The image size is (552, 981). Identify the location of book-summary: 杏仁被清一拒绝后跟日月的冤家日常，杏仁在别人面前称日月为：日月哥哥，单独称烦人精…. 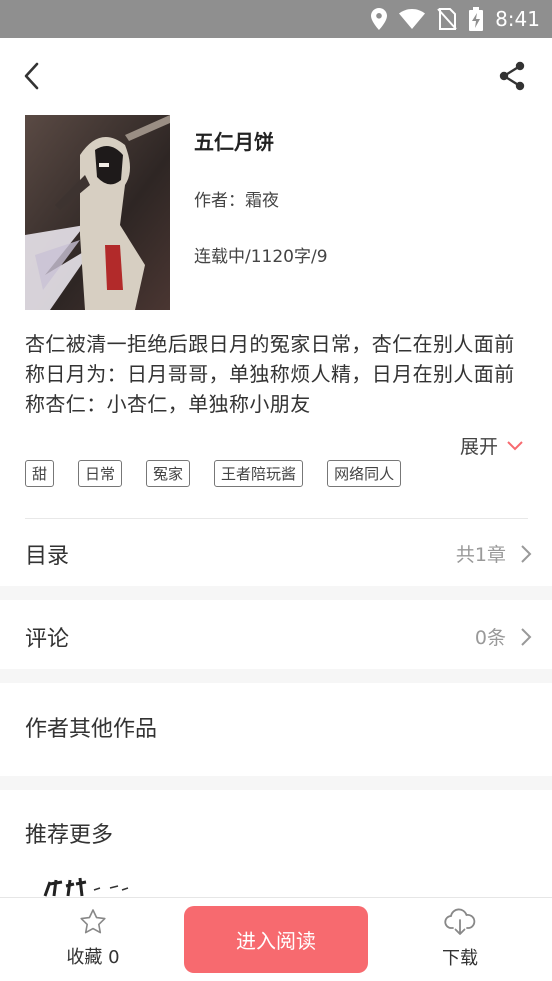
(270, 374).